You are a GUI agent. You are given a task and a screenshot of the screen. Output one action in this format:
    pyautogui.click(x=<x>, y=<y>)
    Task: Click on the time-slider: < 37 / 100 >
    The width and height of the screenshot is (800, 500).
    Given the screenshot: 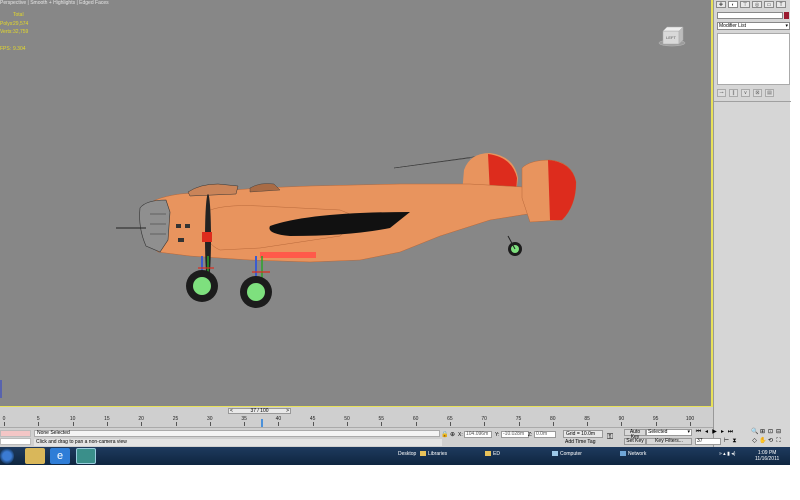 What is the action you would take?
    pyautogui.click(x=259, y=411)
    